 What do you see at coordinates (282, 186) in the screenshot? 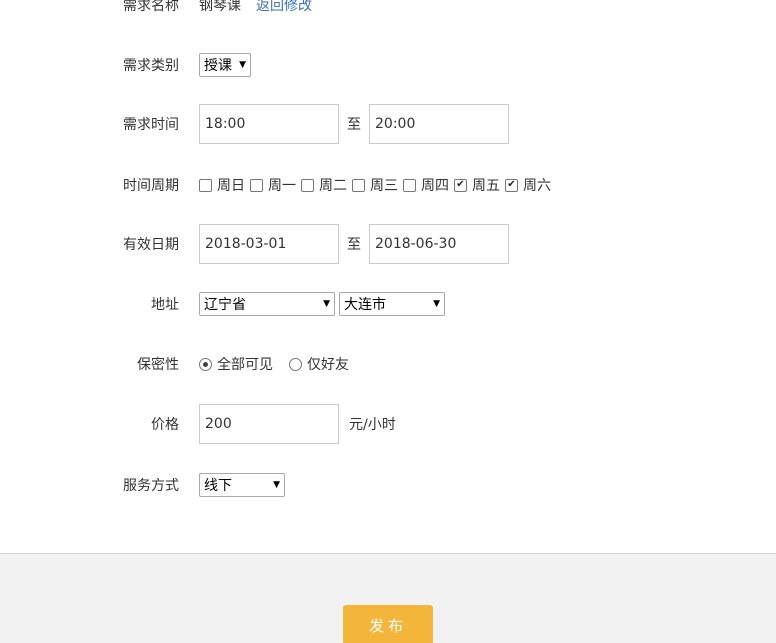
I see `weekday-label: 周一` at bounding box center [282, 186].